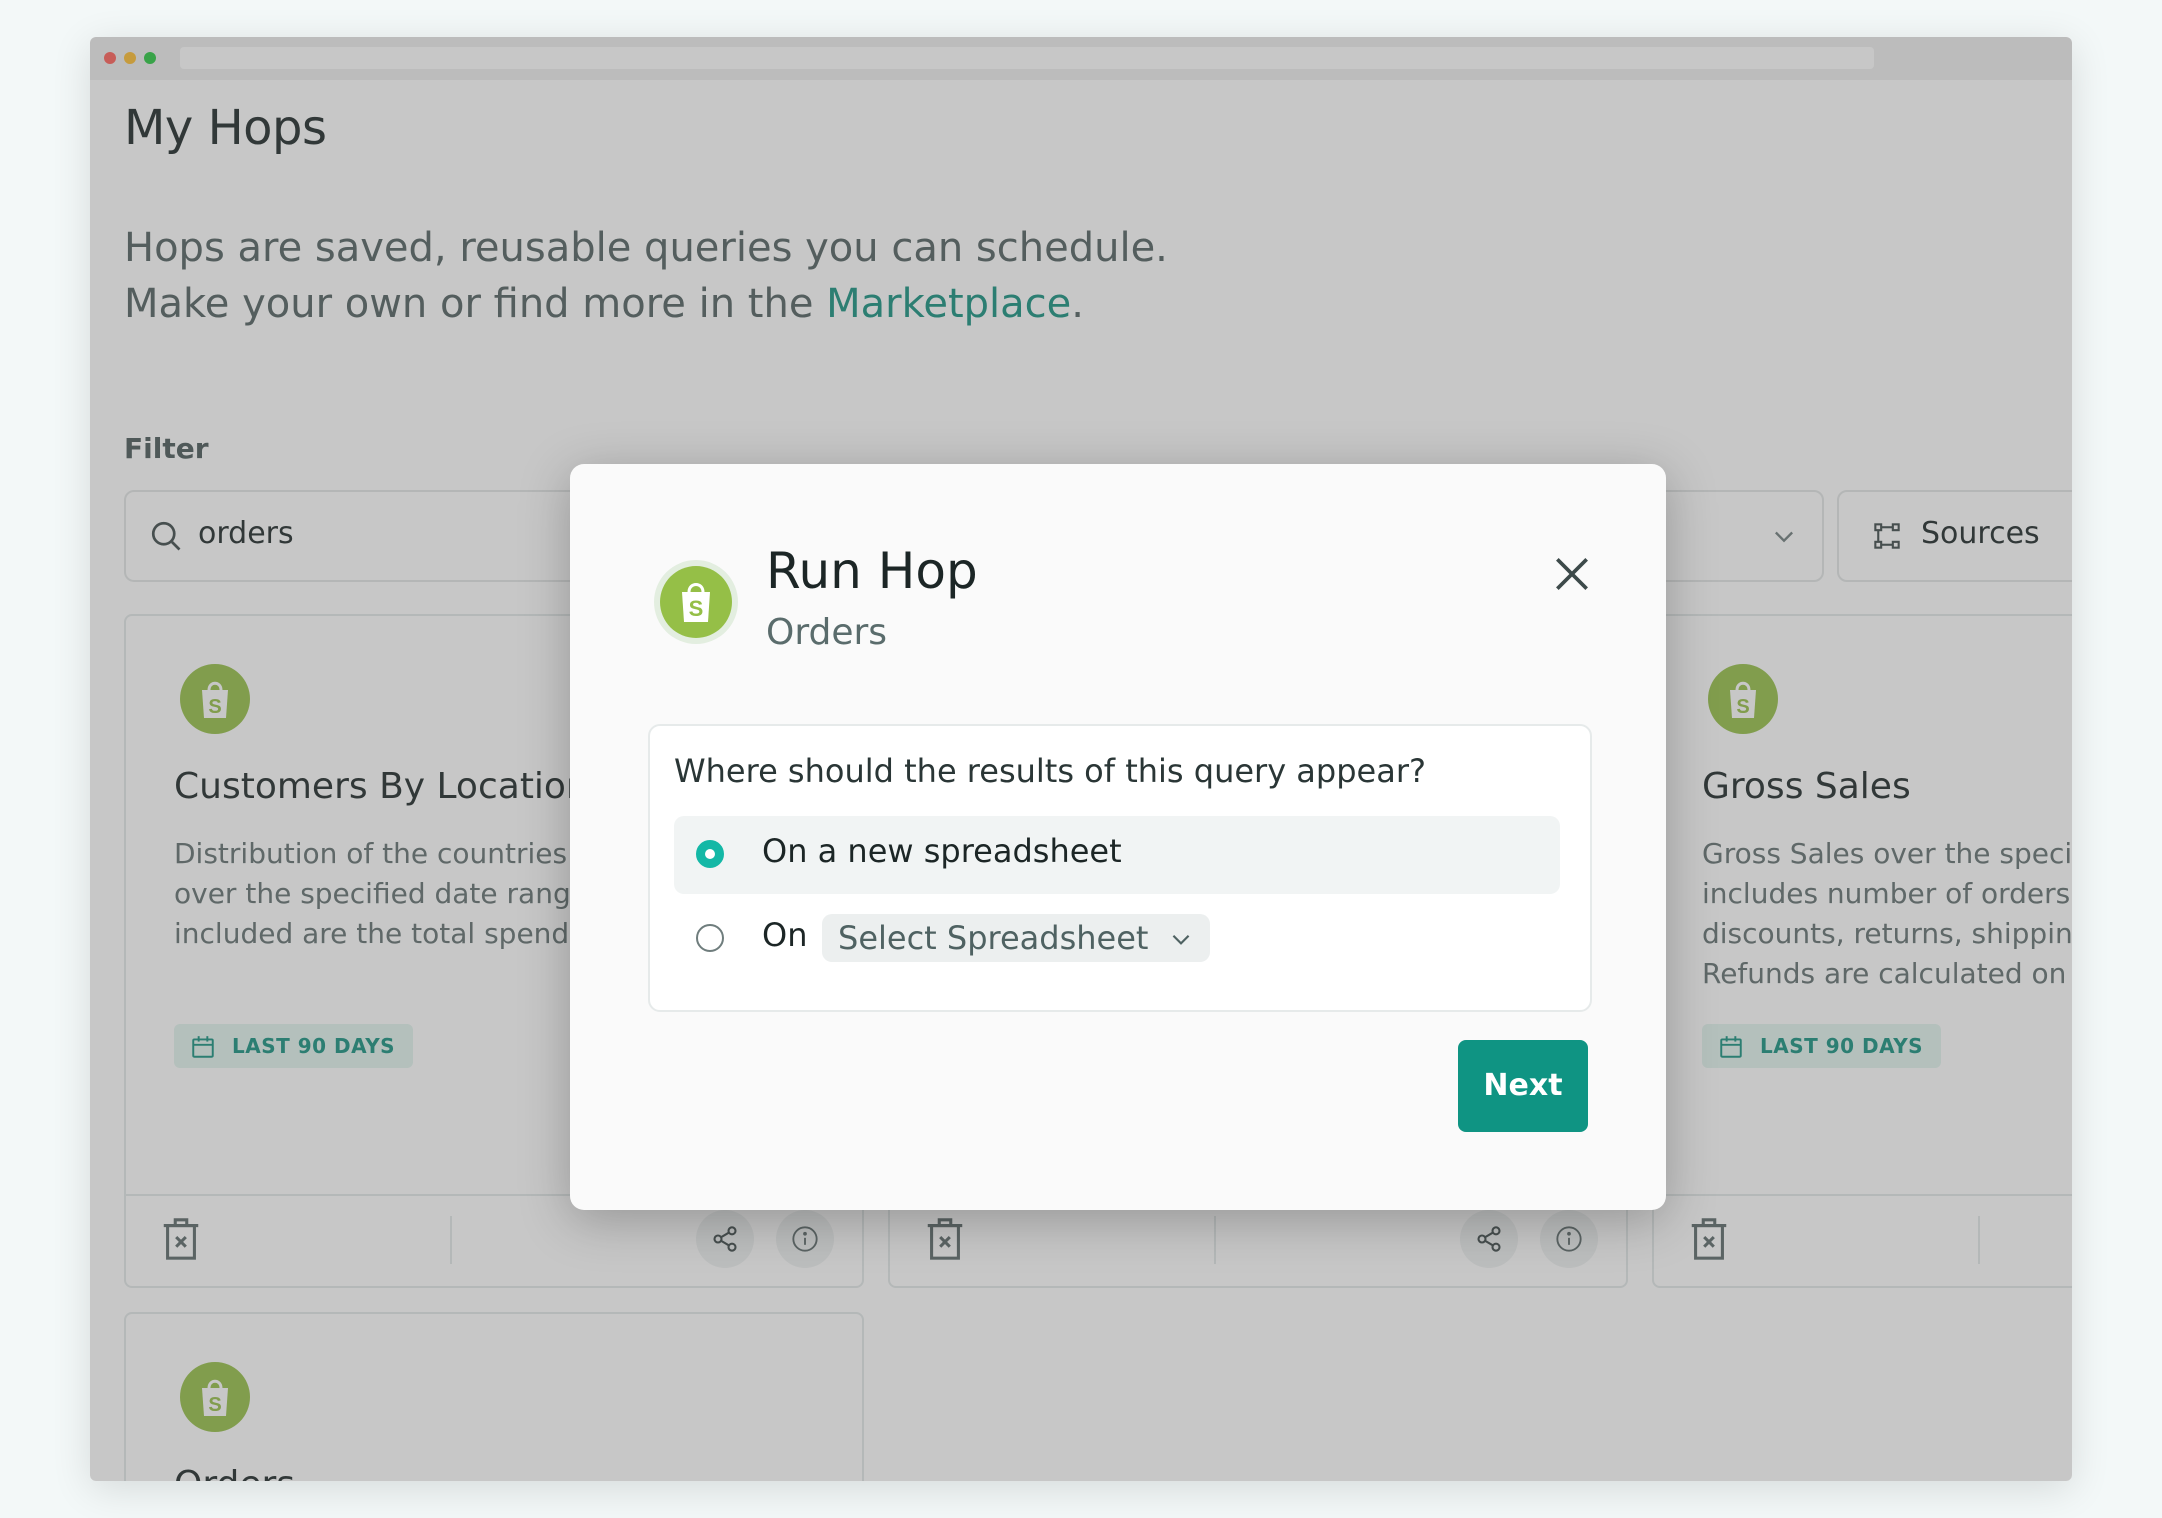 Image resolution: width=2162 pixels, height=1518 pixels. Describe the element at coordinates (827, 632) in the screenshot. I see `modal-subtitle: Orders` at that location.